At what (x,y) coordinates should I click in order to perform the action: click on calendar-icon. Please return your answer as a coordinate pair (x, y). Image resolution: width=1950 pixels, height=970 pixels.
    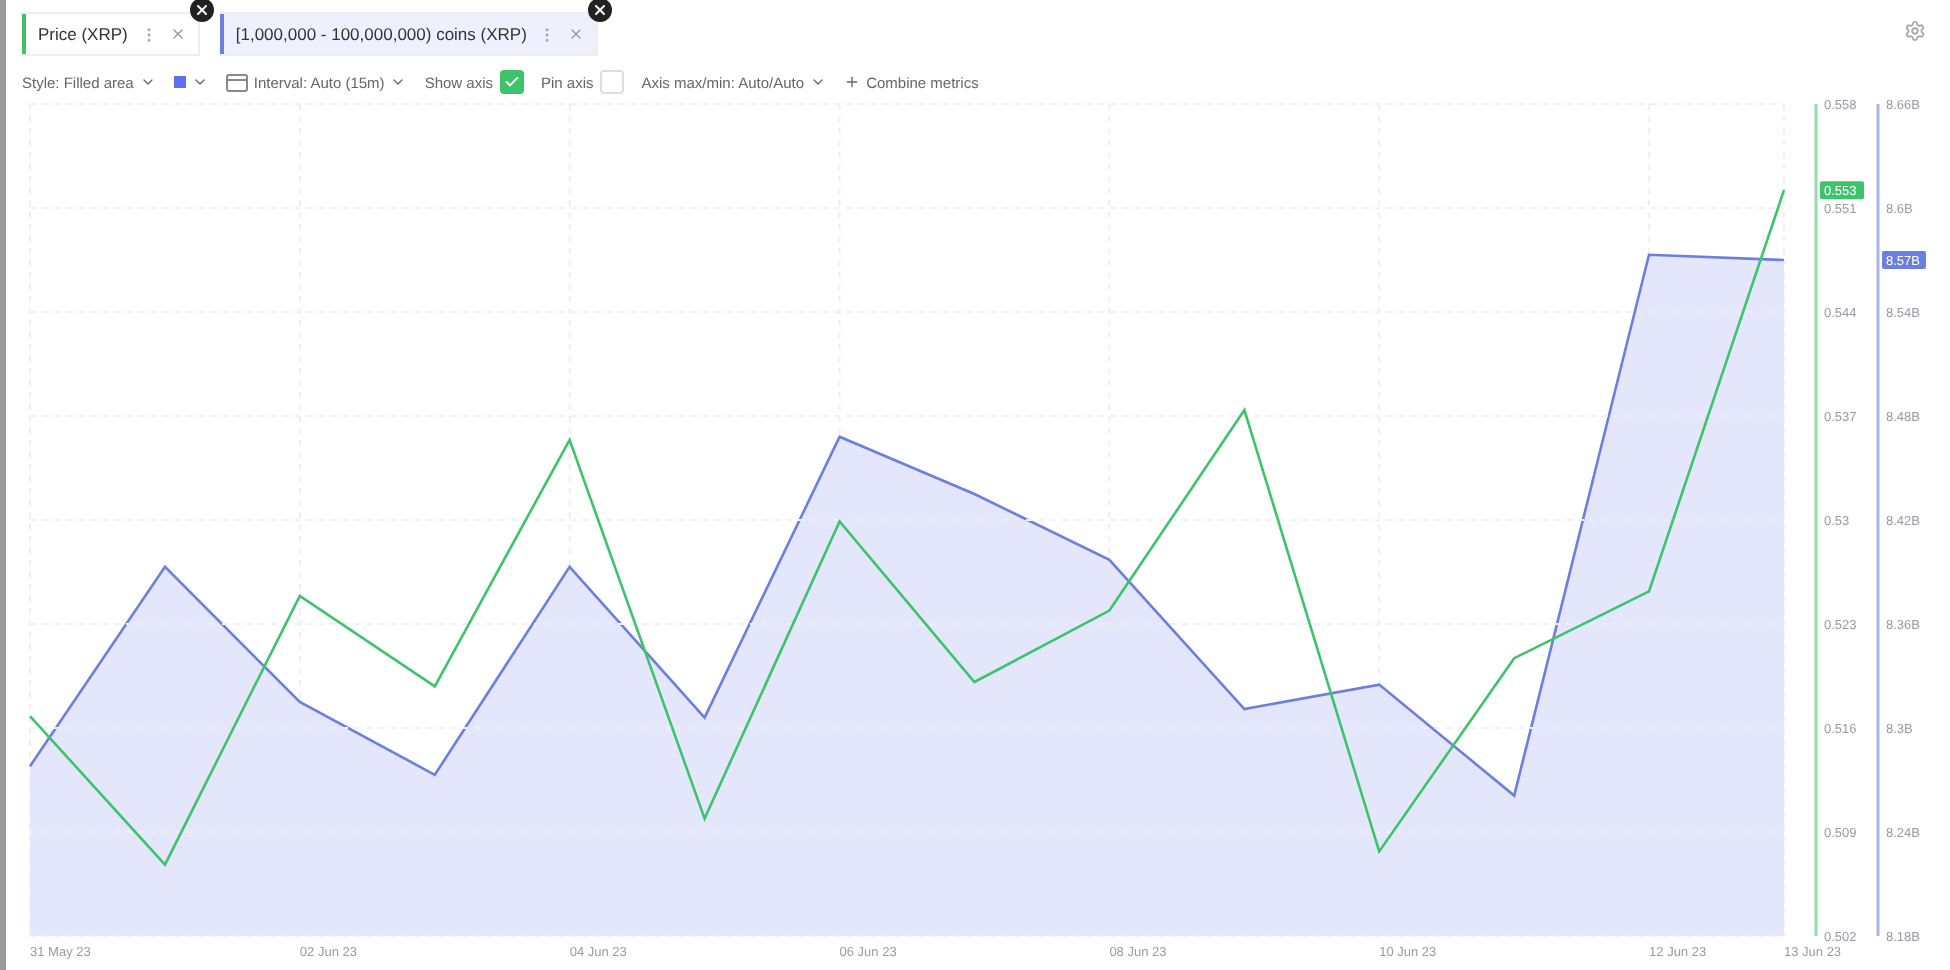
    Looking at the image, I should click on (236, 82).